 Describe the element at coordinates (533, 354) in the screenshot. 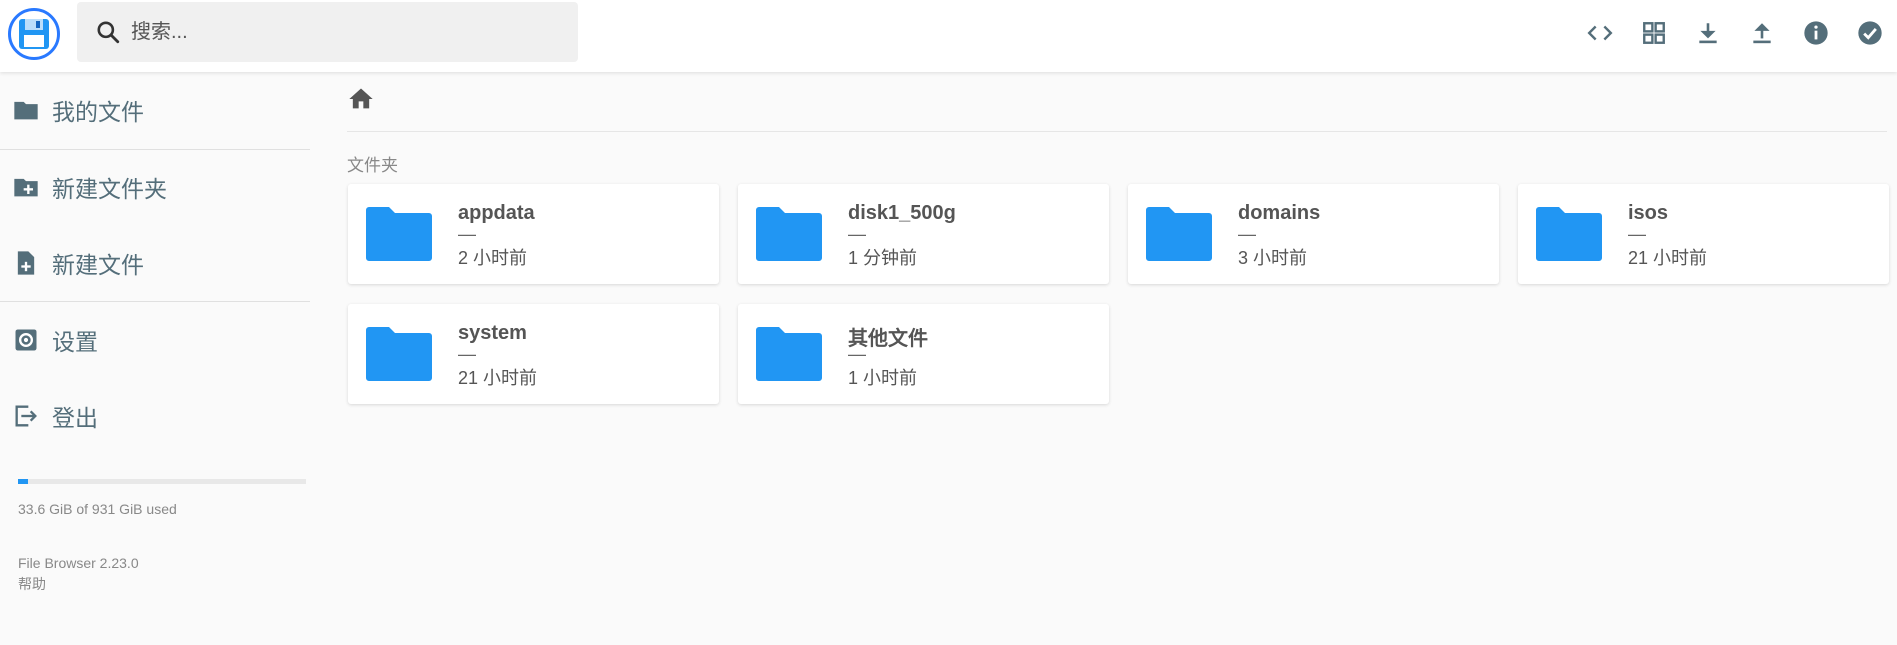

I see `folder-card: system — 21 小时前` at that location.